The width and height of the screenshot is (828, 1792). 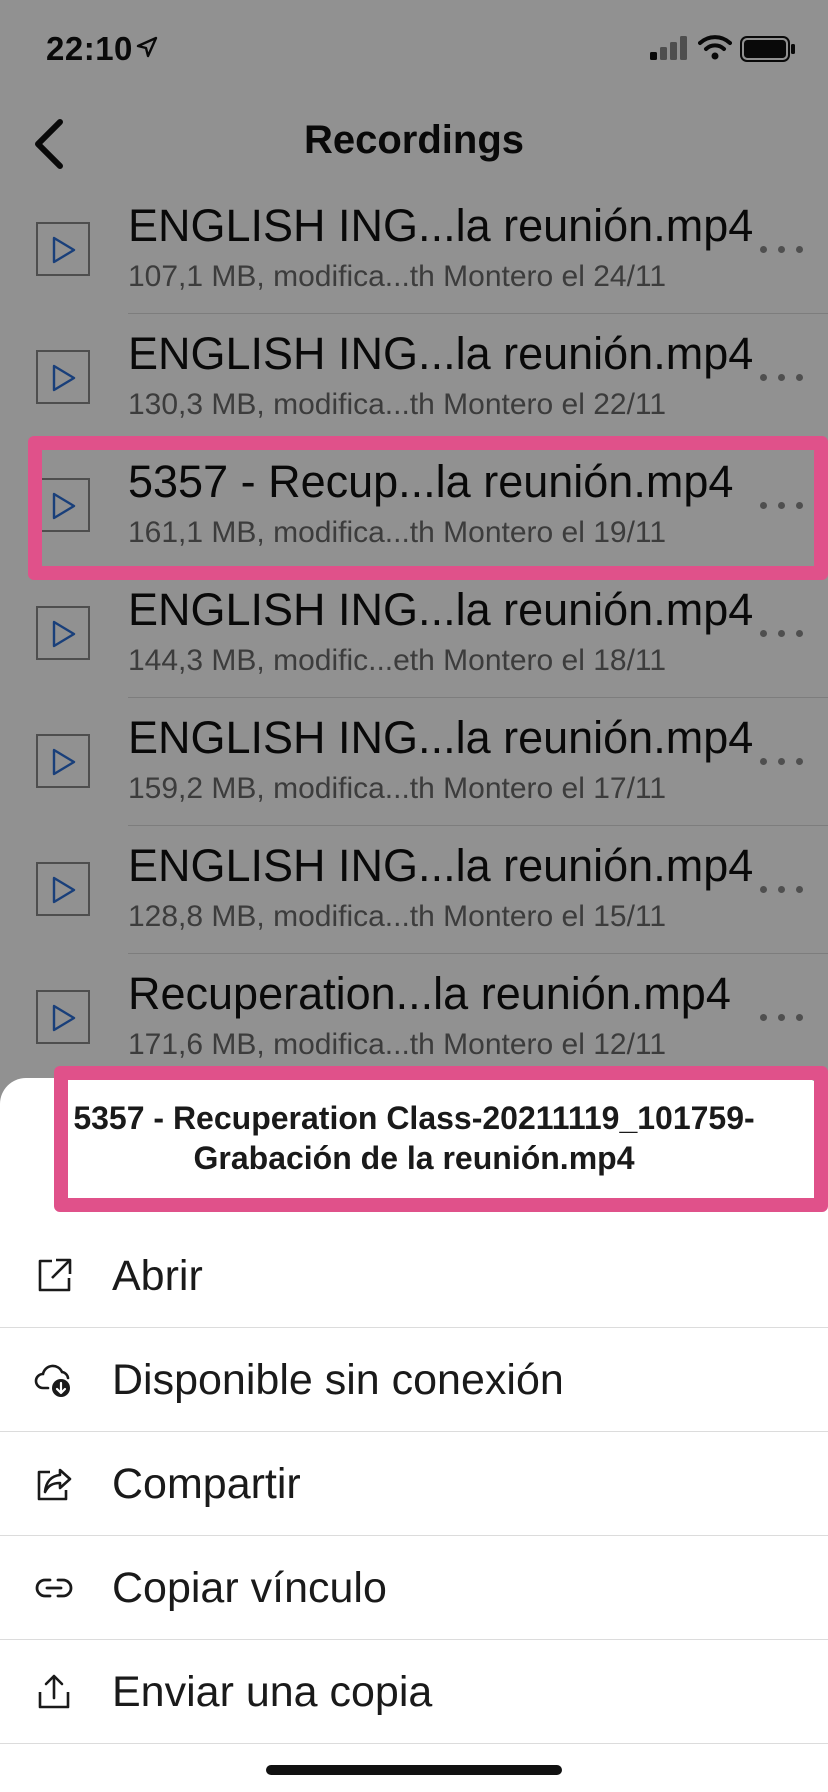 I want to click on home-indicator, so click(x=414, y=1770).